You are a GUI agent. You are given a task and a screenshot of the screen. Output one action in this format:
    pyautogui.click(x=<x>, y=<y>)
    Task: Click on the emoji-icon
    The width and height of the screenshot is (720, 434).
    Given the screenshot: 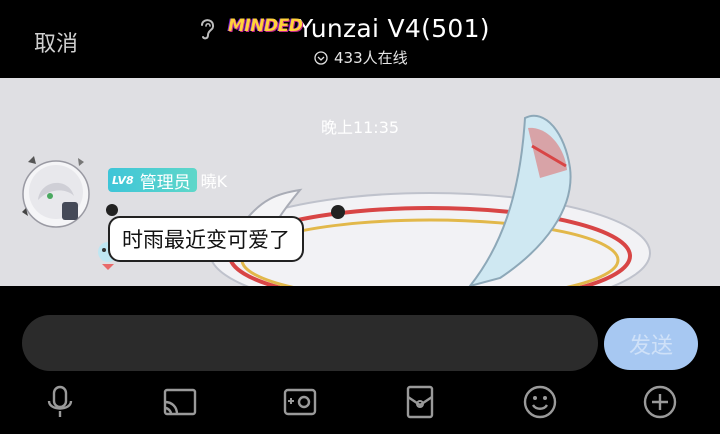 What is the action you would take?
    pyautogui.click(x=540, y=402)
    